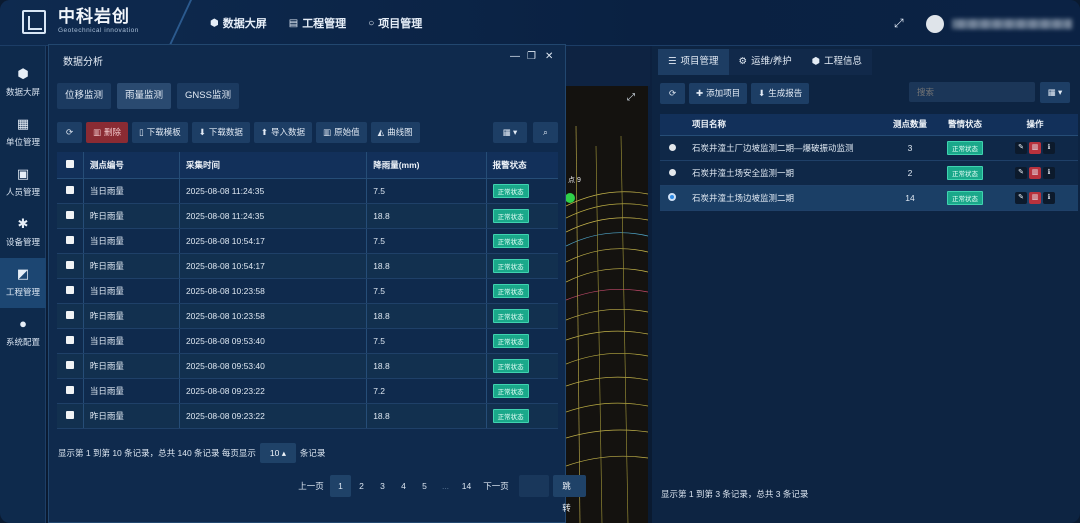  Describe the element at coordinates (382, 486) in the screenshot. I see `page-button: 3` at that location.